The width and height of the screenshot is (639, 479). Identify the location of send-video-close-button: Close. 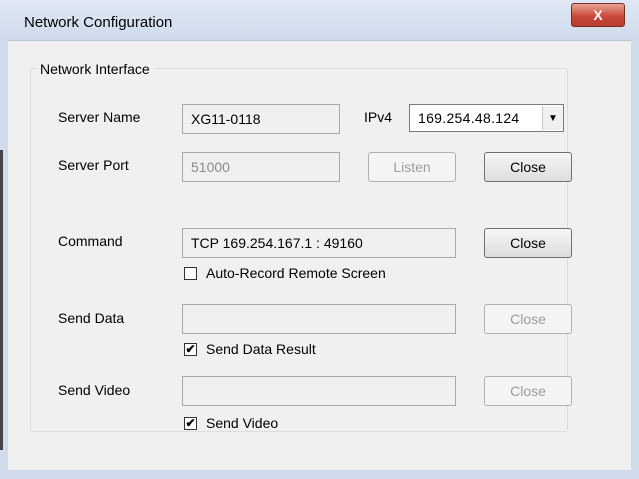
(528, 391).